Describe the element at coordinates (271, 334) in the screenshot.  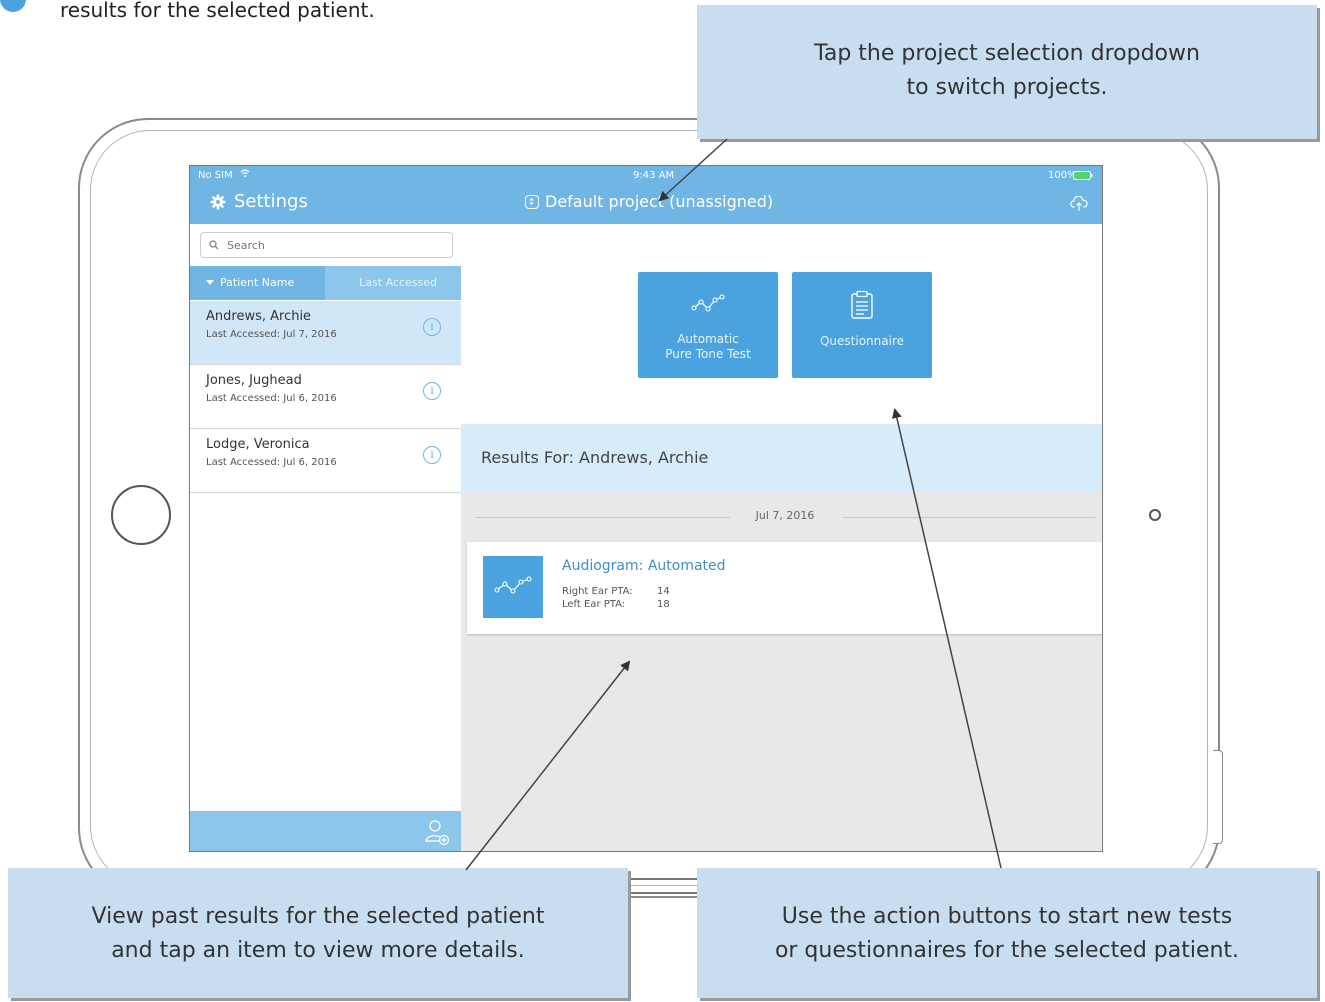
I see `patient-last-accessed: Last Accessed: Jul 7, 2016` at that location.